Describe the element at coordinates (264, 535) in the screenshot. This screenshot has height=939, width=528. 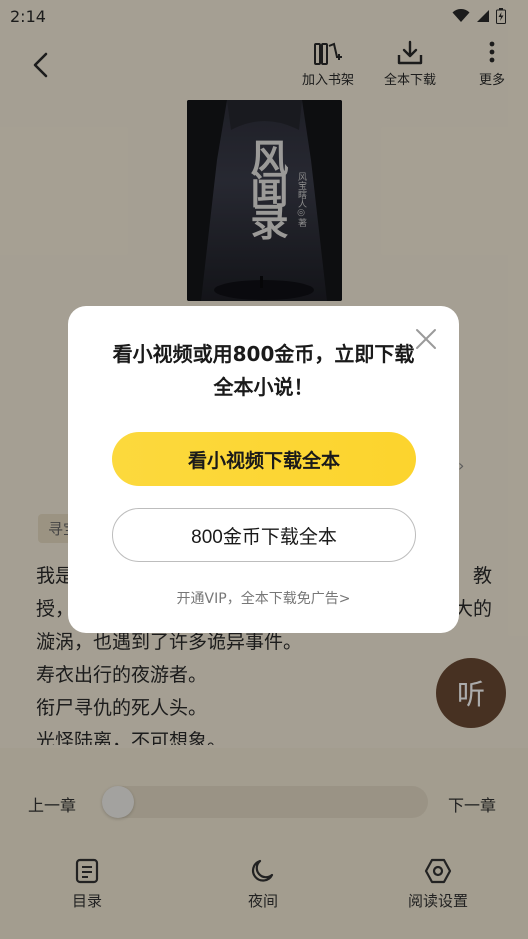
I see `coins-download-button: 800金币下载全本` at that location.